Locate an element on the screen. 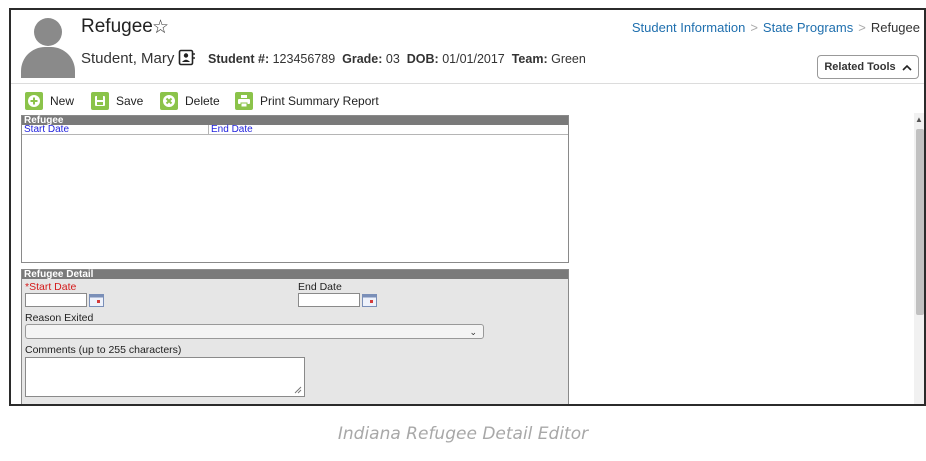 Image resolution: width=926 pixels, height=461 pixels. reason-exited-label: Reason Exited is located at coordinates (59, 318).